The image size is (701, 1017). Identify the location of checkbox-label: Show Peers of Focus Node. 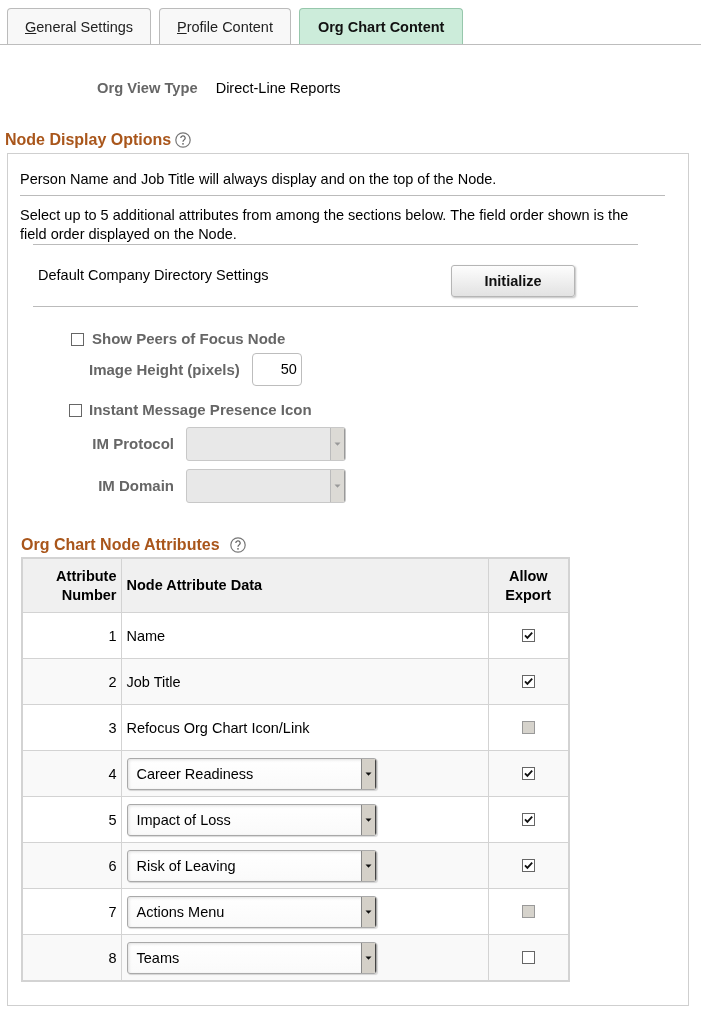
(189, 339).